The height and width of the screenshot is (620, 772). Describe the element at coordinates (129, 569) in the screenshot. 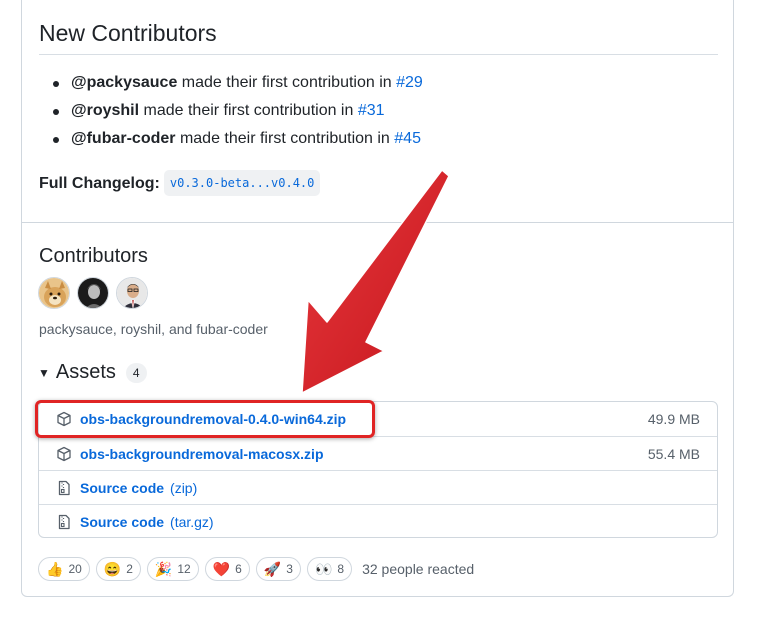

I see `reaction-count: 2` at that location.